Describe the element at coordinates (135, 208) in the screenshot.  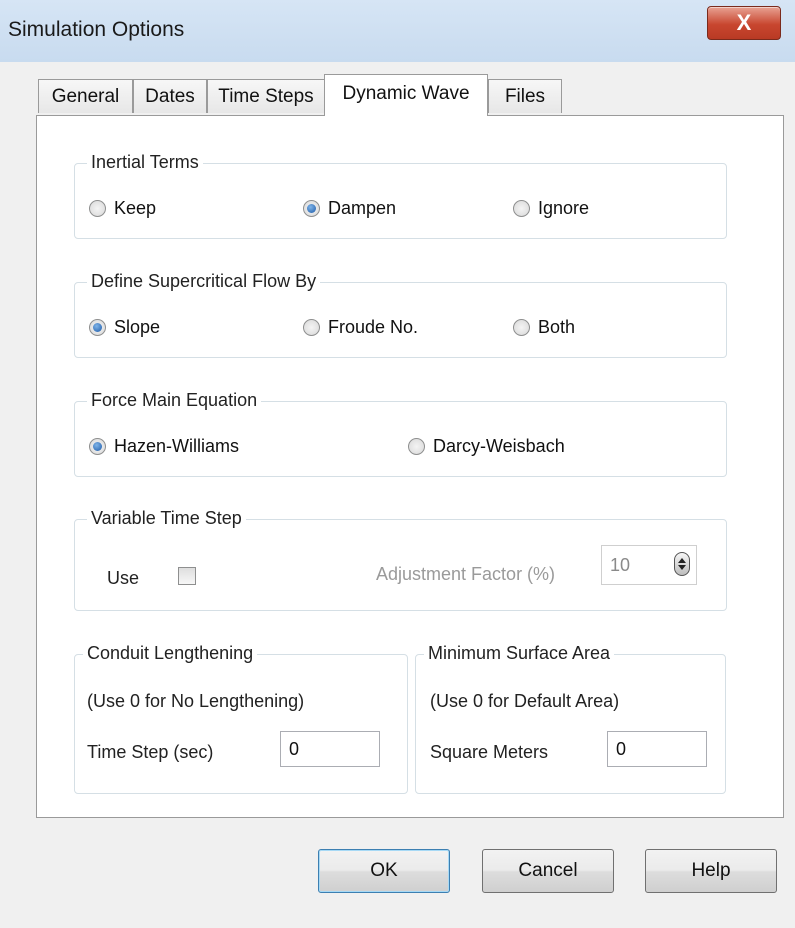
I see `radio-keep-label: Keep` at that location.